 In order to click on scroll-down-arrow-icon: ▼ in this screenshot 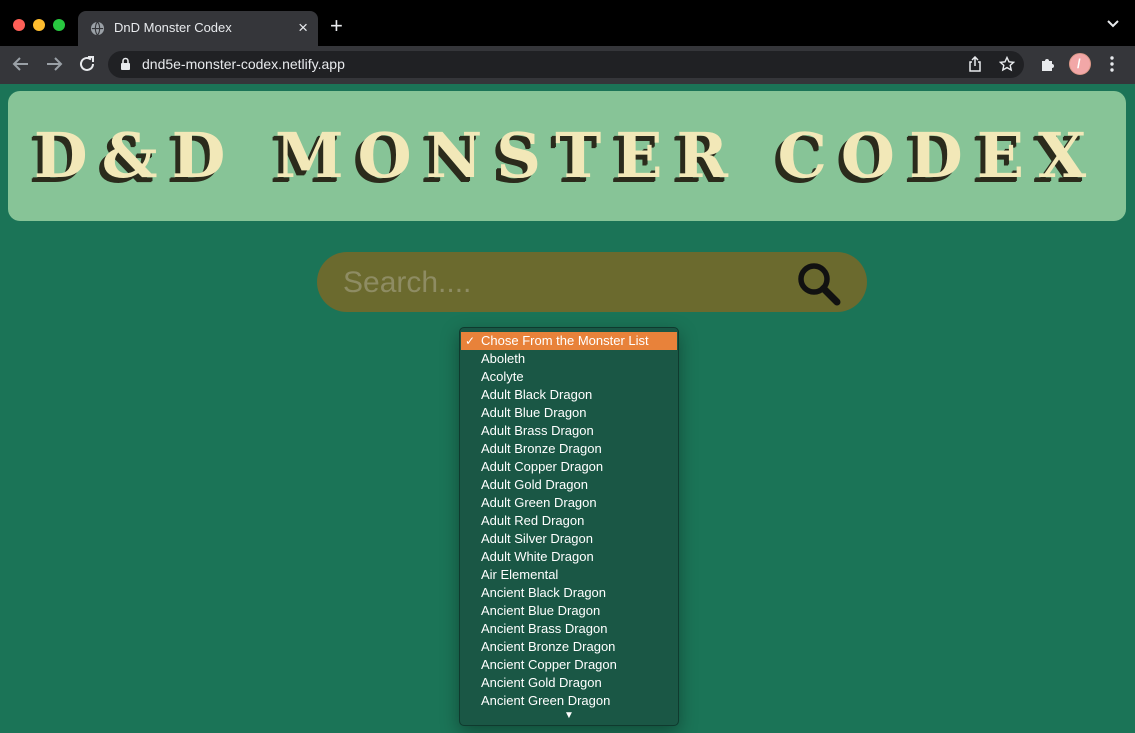, I will do `click(569, 715)`.